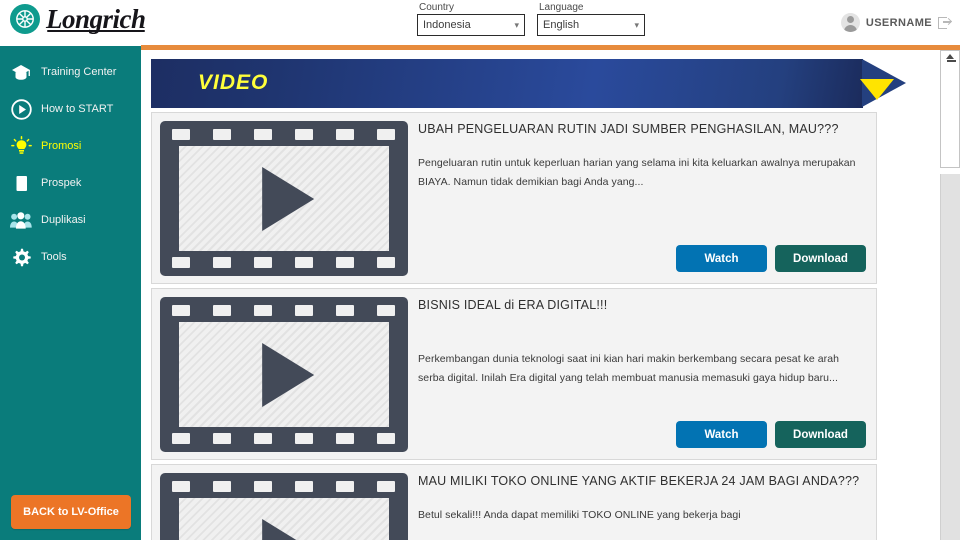 This screenshot has width=960, height=540. Describe the element at coordinates (850, 22) in the screenshot. I see `user-avatar-icon` at that location.